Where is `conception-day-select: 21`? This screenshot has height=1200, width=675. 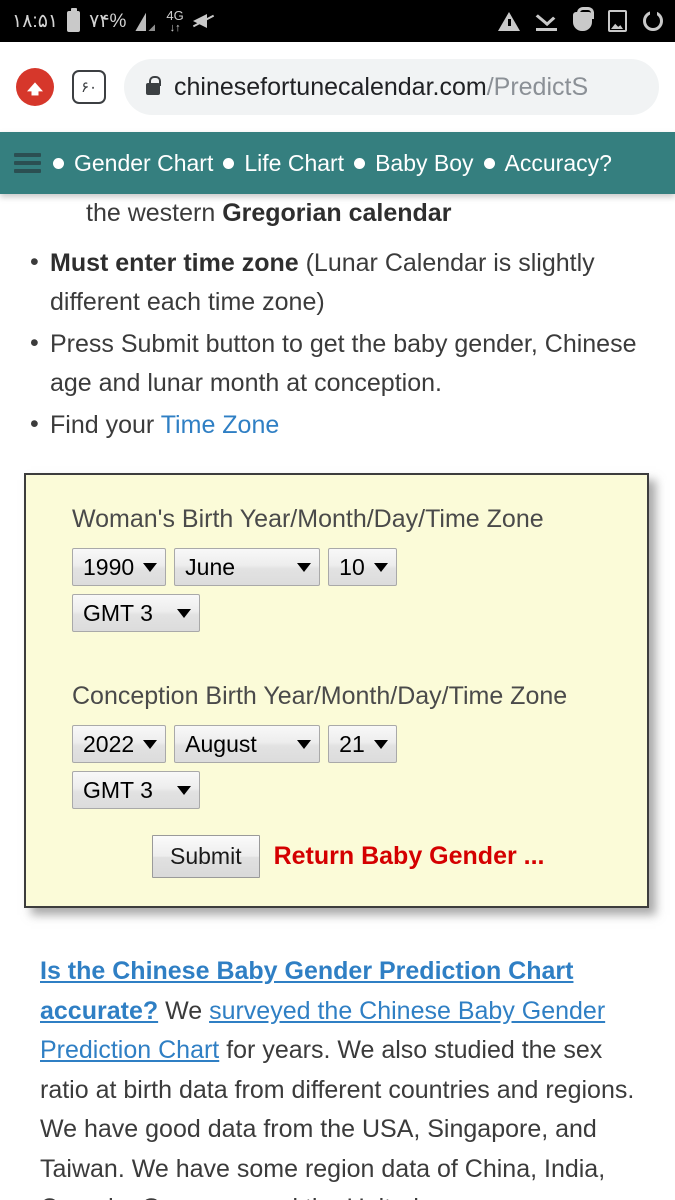
conception-day-select: 21 is located at coordinates (362, 744).